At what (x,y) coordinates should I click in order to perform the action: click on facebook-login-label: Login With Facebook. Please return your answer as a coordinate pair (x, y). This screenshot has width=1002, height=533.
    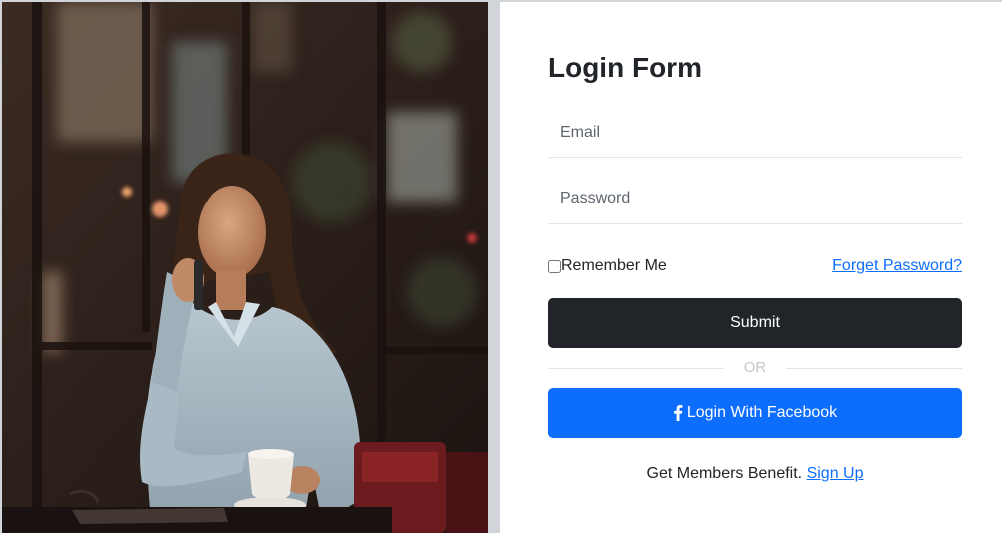
    Looking at the image, I should click on (762, 412).